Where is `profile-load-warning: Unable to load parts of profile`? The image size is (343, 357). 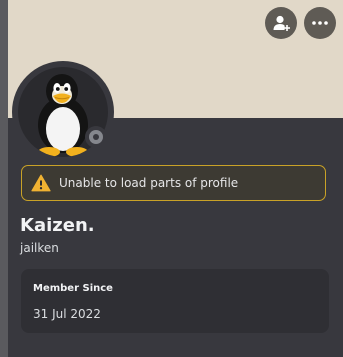
profile-load-warning: Unable to load parts of profile is located at coordinates (173, 183).